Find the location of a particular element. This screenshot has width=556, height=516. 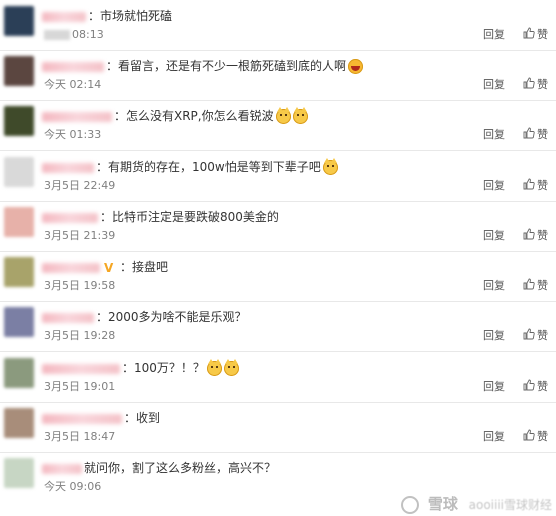

comment-row: ：2000多为啥不能是乐观？ 3月5日 19:28 回复 赞 is located at coordinates (278, 326).